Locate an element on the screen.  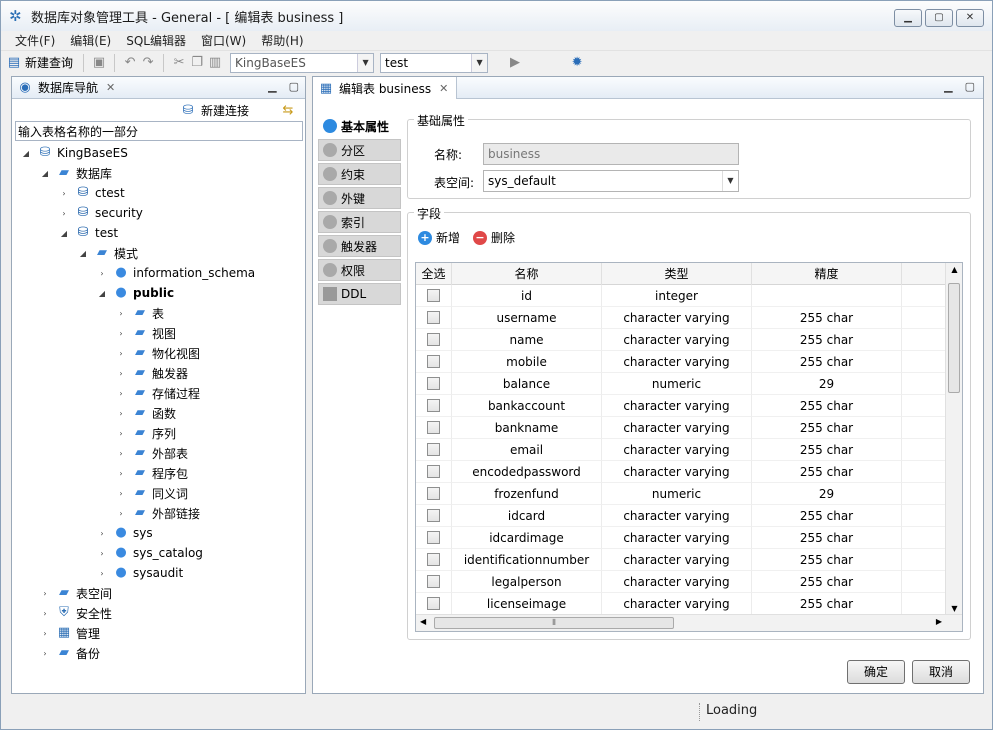
undo-icon: ↶ is located at coordinates (130, 62).